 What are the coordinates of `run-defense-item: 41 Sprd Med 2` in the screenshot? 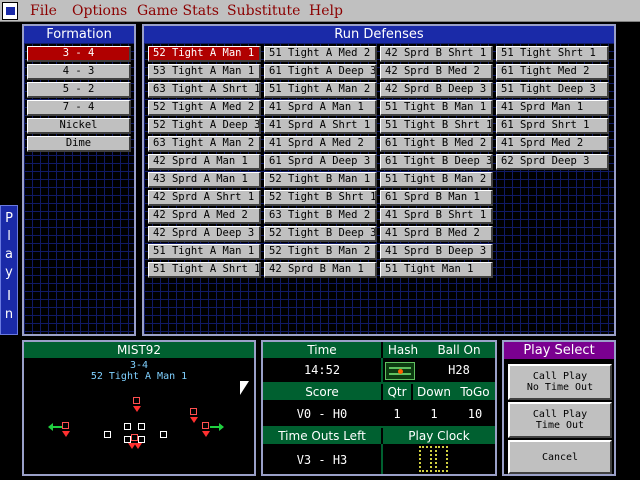 It's located at (552, 144).